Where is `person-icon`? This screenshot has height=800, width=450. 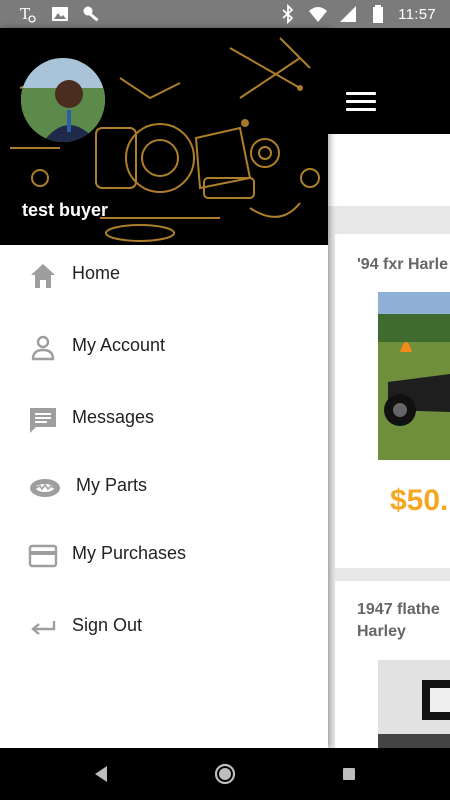
person-icon is located at coordinates (43, 348).